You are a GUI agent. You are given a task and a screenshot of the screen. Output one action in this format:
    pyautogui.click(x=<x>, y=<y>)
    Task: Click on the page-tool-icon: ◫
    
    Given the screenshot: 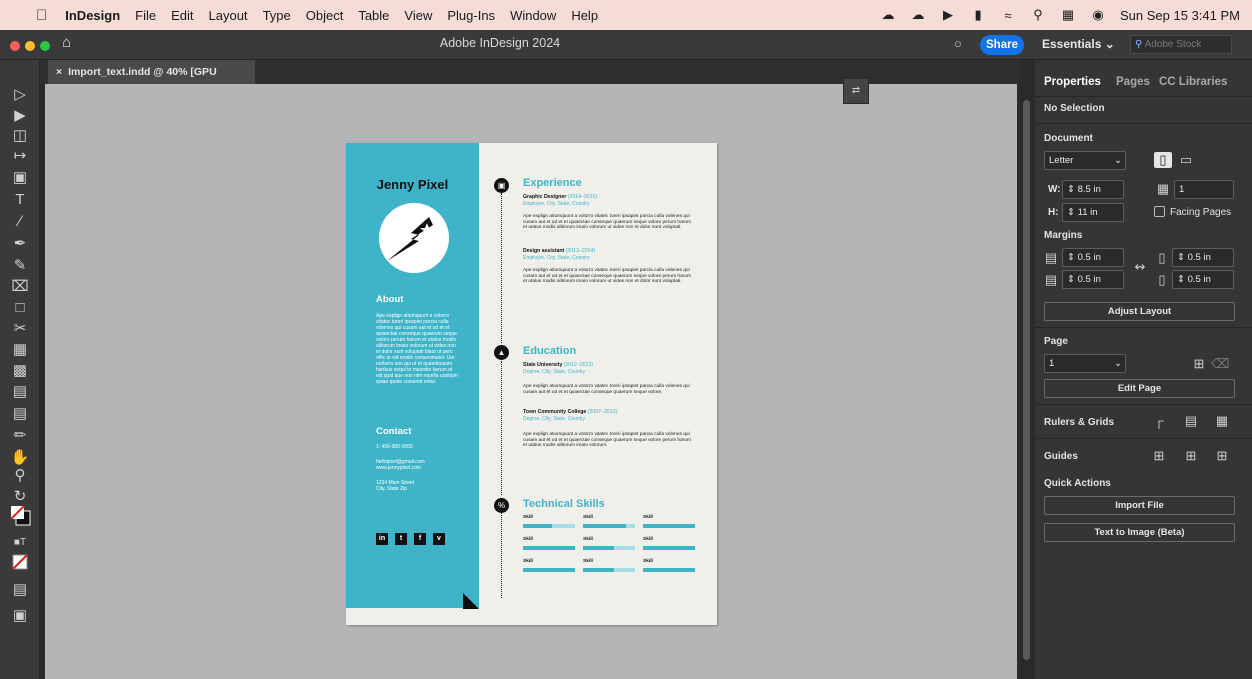 What is the action you would take?
    pyautogui.click(x=20, y=136)
    